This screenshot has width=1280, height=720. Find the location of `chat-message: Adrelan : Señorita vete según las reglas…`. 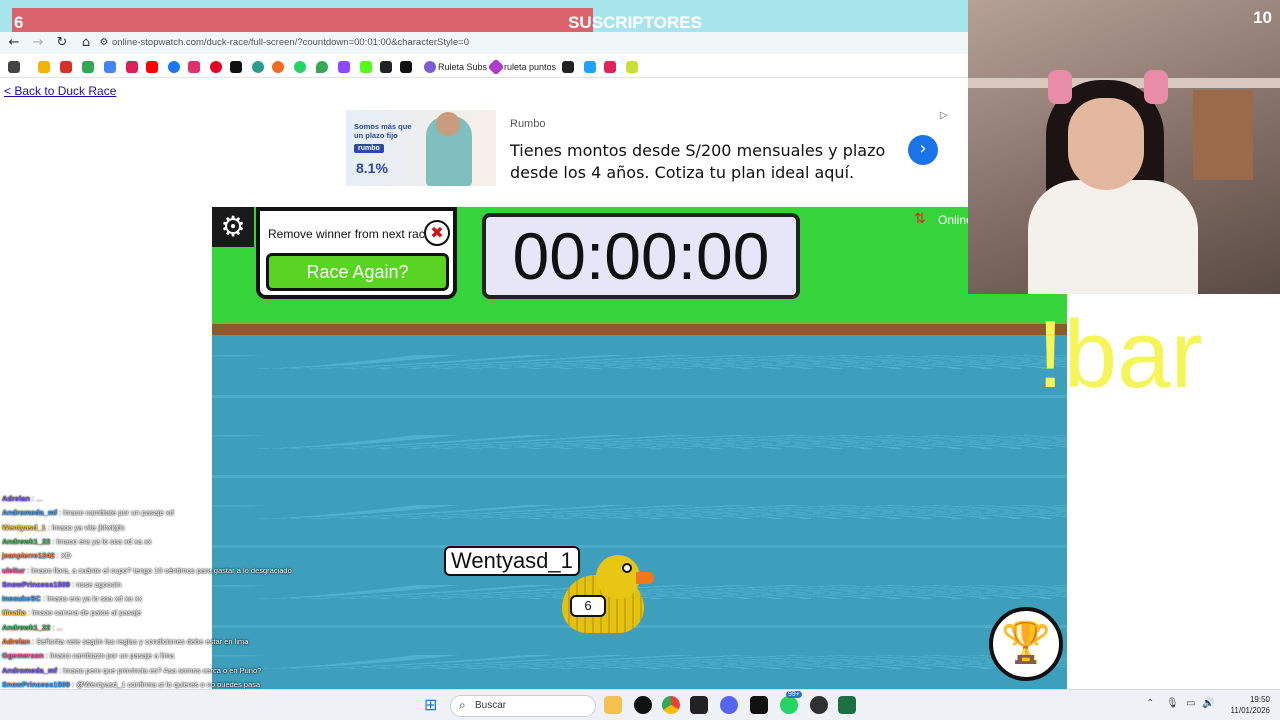

chat-message: Adrelan : Señorita vete según las reglas… is located at coordinates (125, 641).